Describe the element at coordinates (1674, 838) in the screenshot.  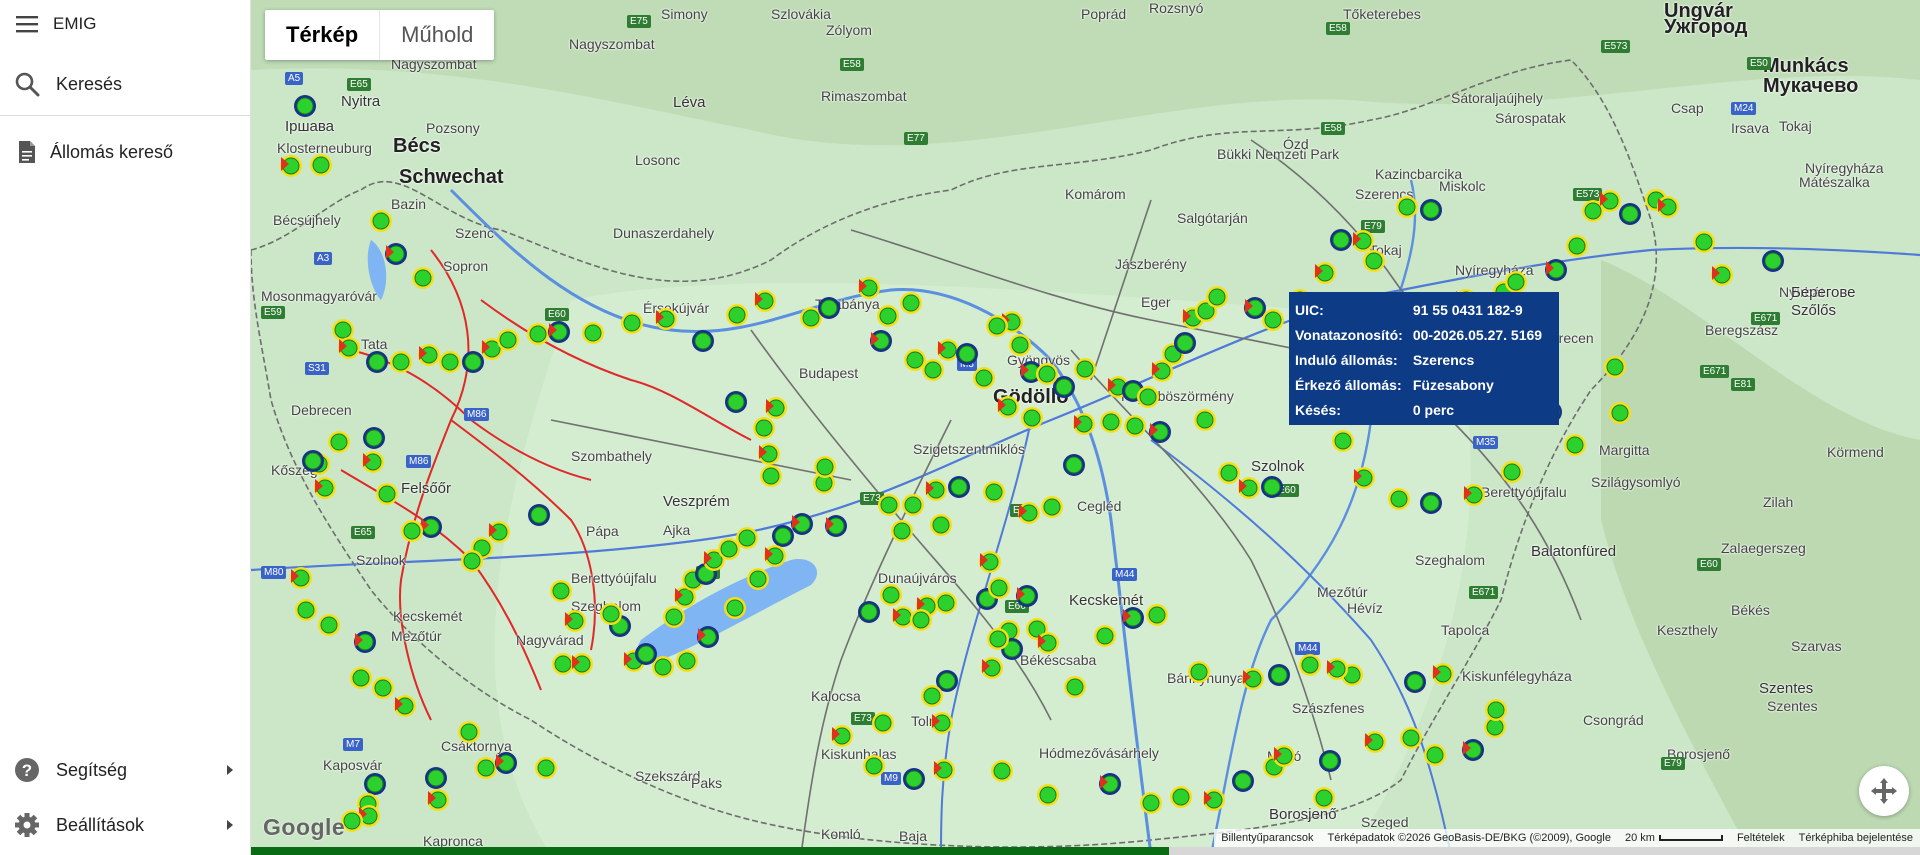
I see `scale-indicator: 20 km` at that location.